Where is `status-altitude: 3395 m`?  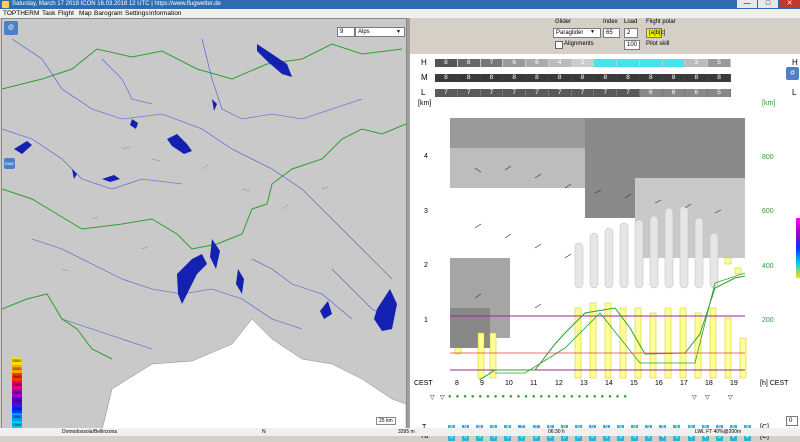
status-altitude: 3395 m is located at coordinates (406, 432).